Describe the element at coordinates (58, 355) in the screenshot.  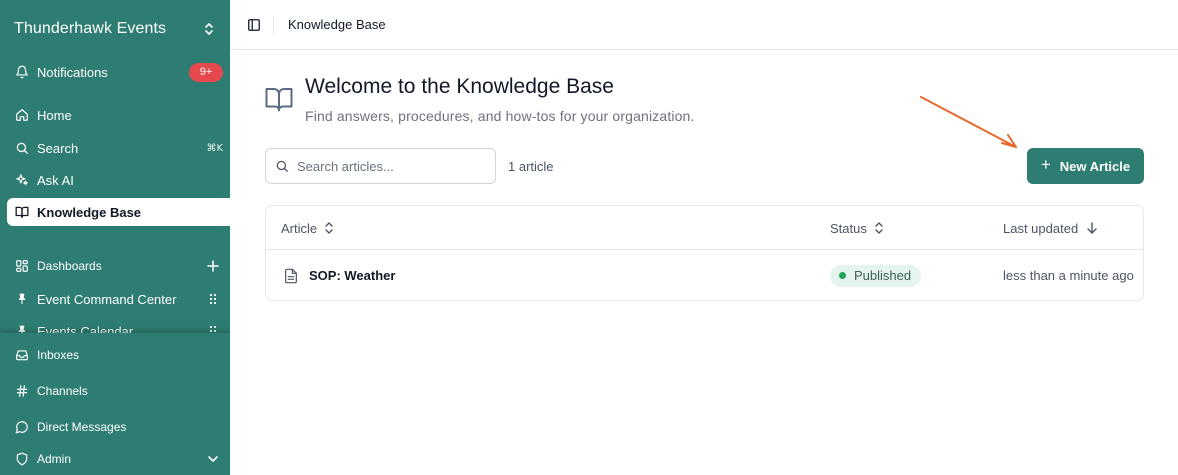
I see `sidebar-item-label: Inboxes` at that location.